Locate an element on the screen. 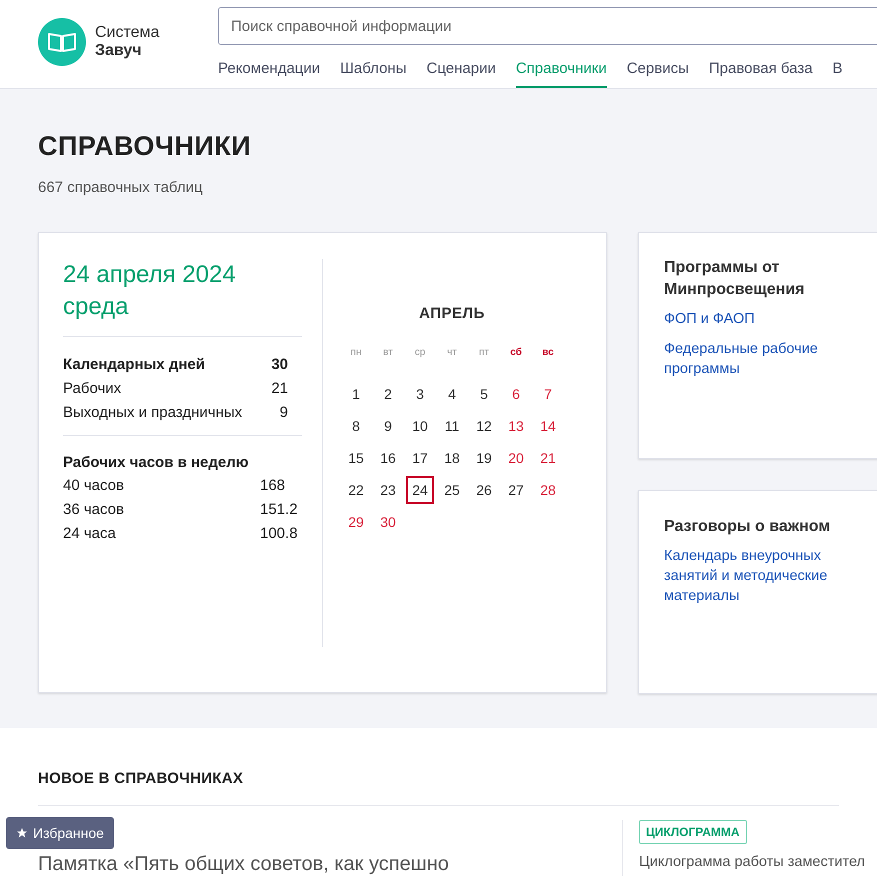 The width and height of the screenshot is (877, 877). weekday-label: сб is located at coordinates (516, 353).